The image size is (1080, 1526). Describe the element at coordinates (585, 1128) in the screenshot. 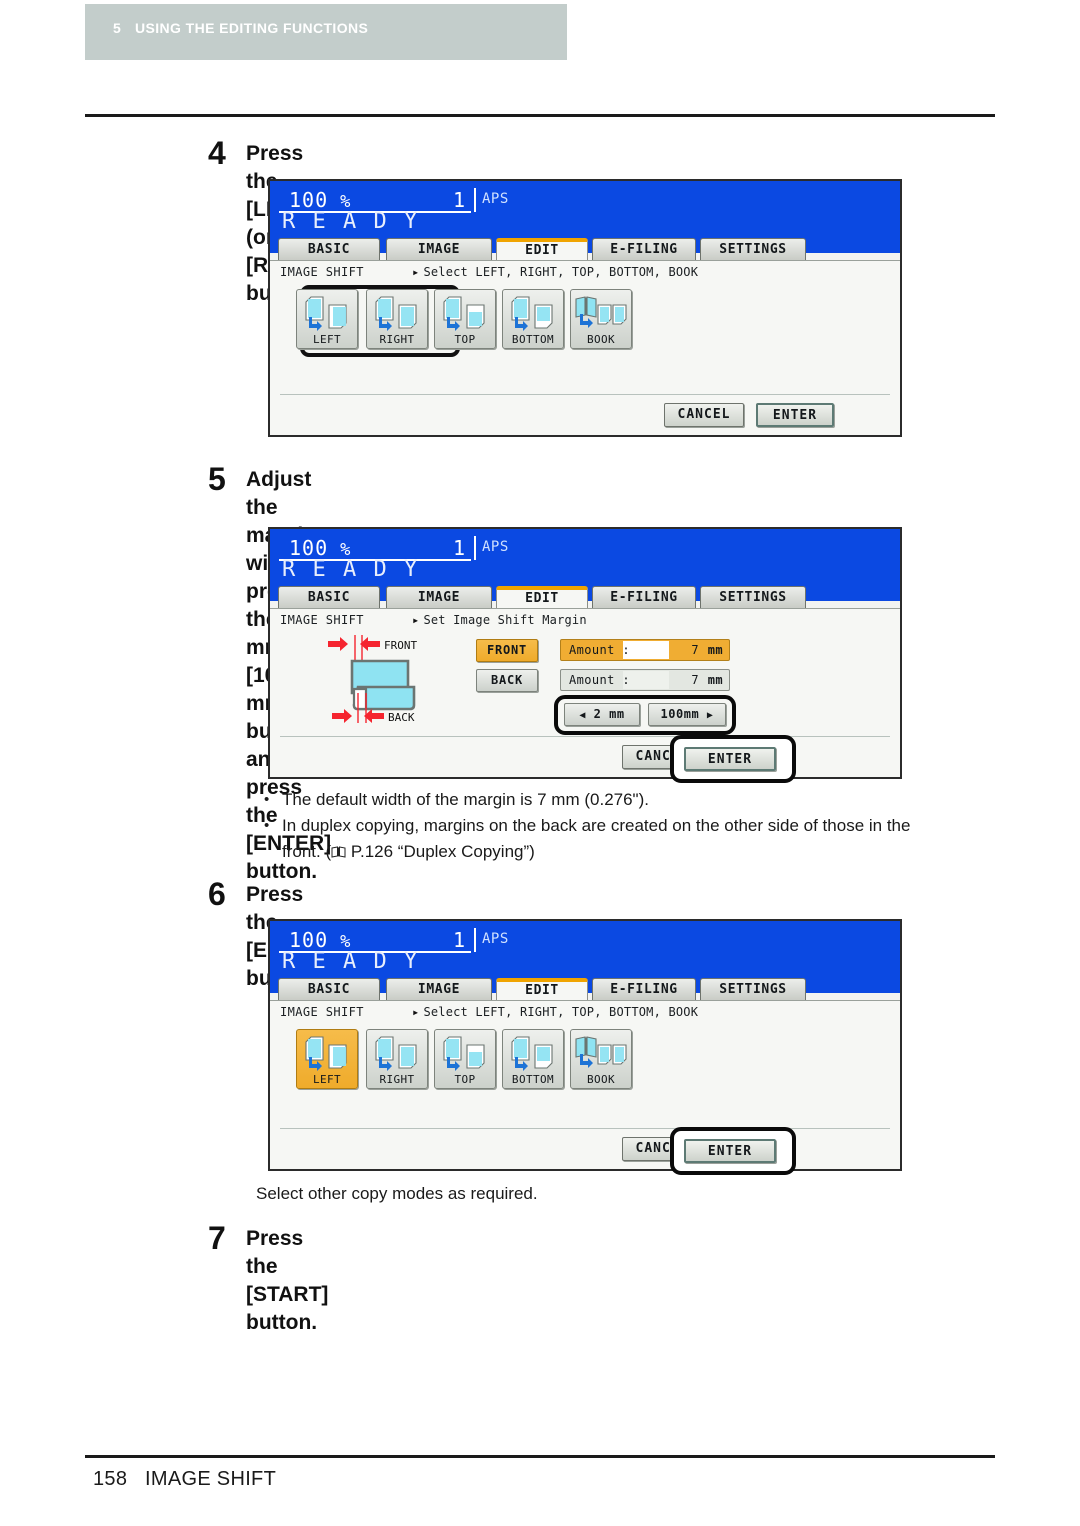

I see `lcd-separator` at that location.